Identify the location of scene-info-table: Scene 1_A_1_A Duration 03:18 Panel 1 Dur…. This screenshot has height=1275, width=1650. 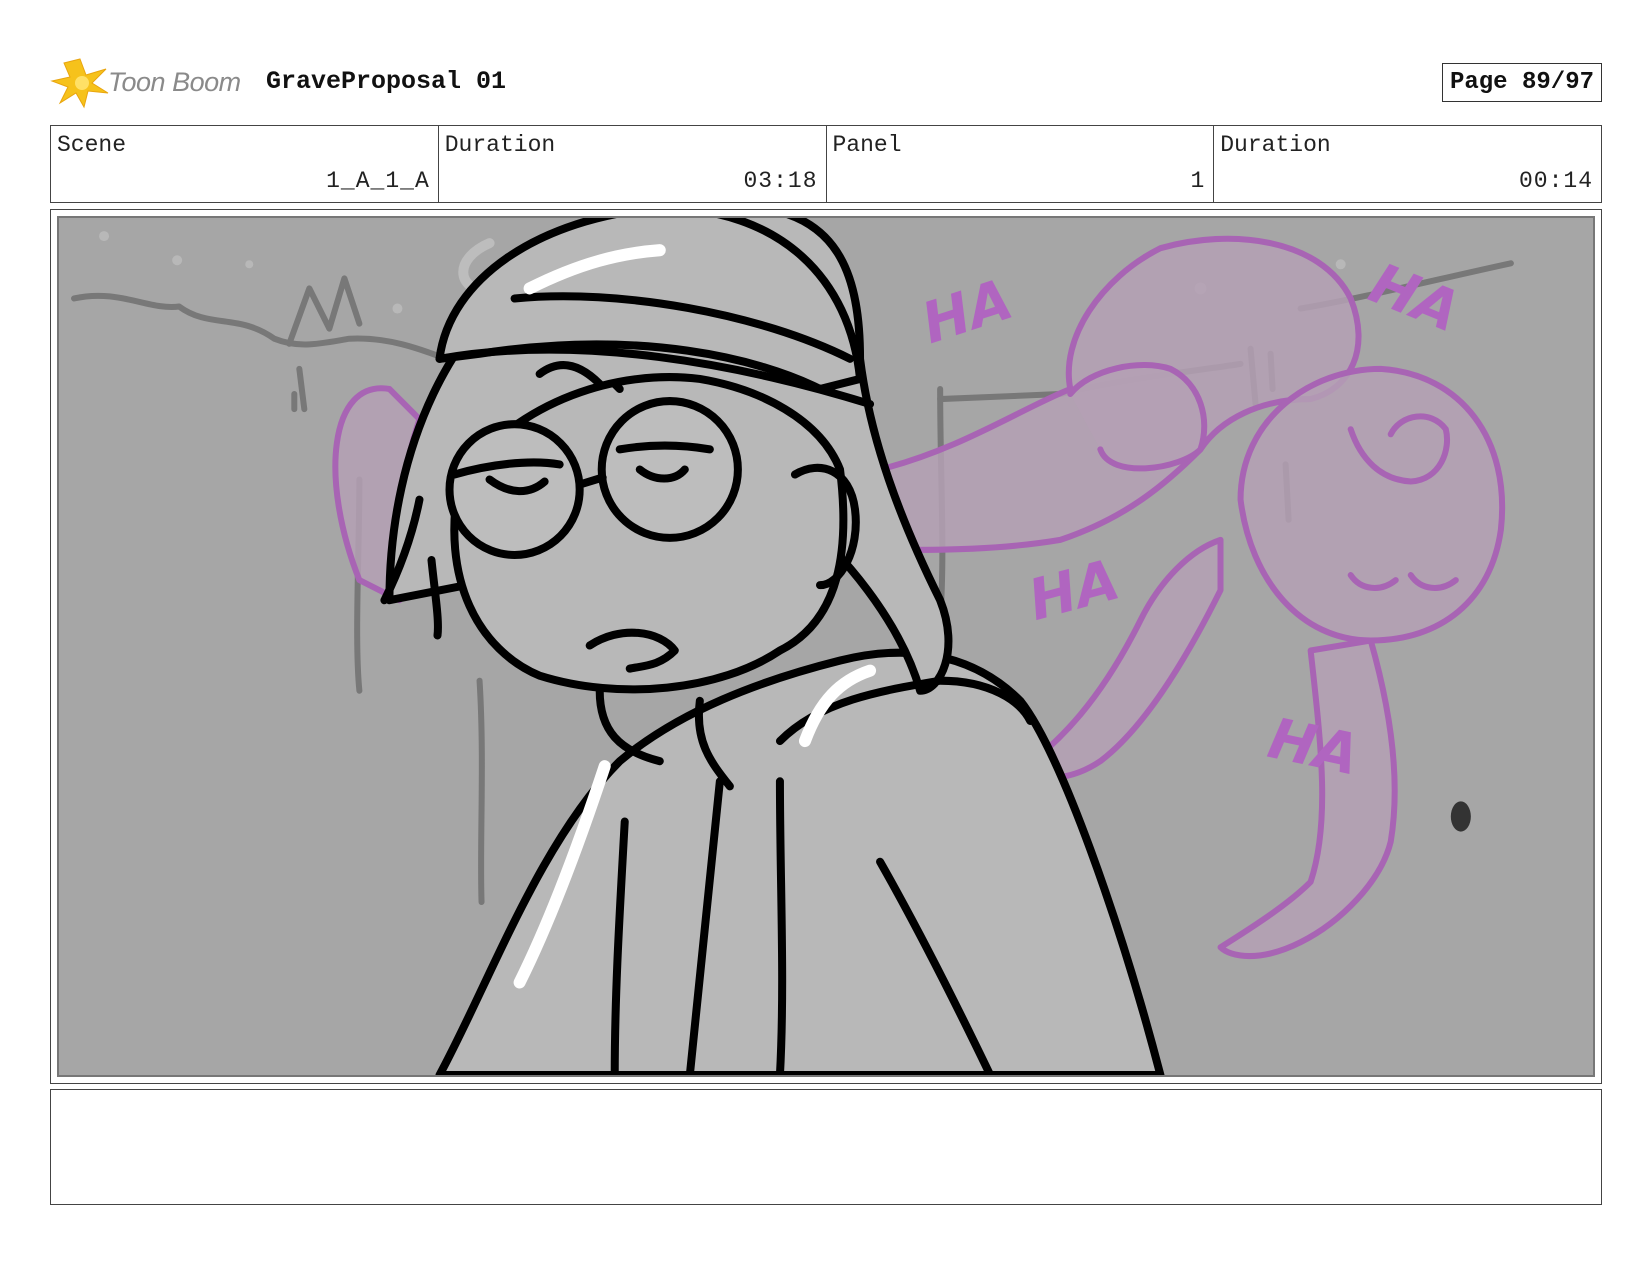
(826, 164).